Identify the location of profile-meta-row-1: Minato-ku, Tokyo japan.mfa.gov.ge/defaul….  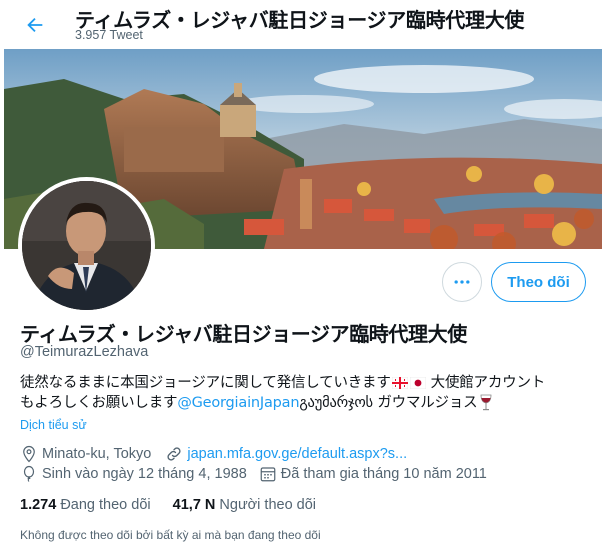
(213, 454).